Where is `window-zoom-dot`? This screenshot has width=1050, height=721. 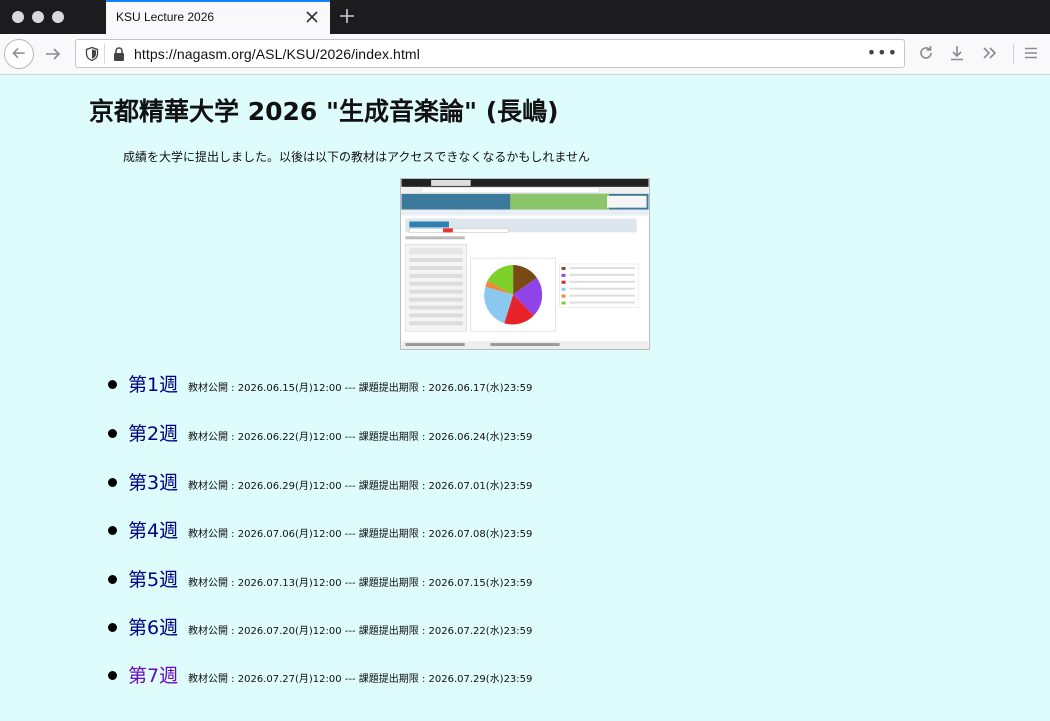 window-zoom-dot is located at coordinates (58, 17).